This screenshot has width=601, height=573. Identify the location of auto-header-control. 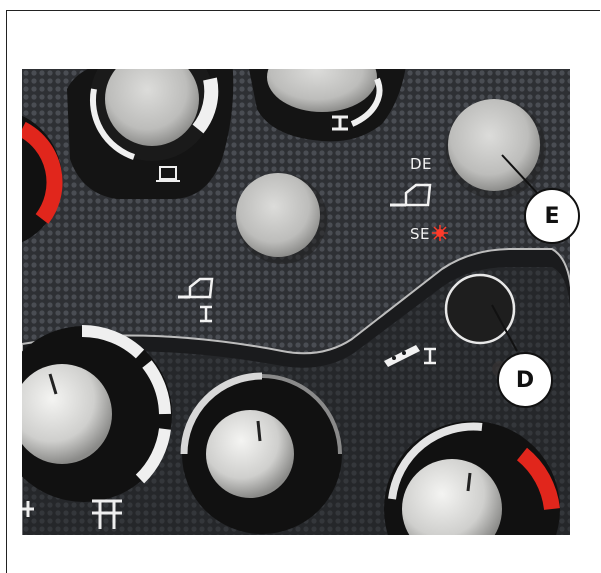
(496, 149).